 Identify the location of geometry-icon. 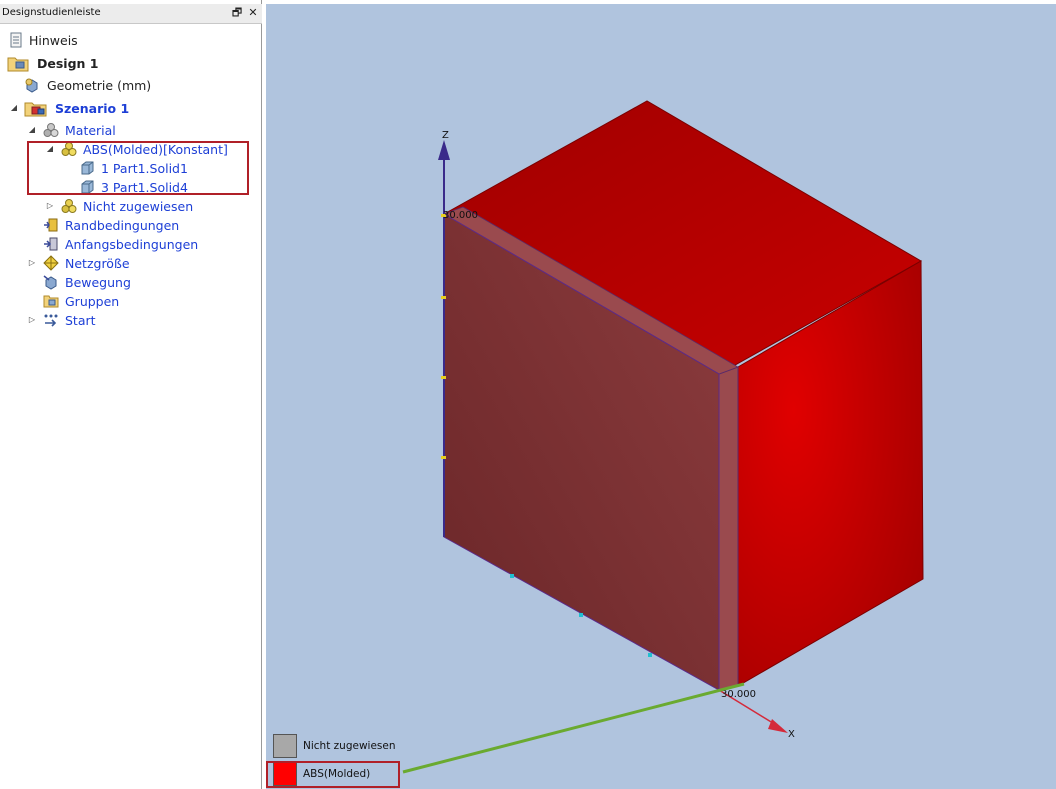
(31, 85).